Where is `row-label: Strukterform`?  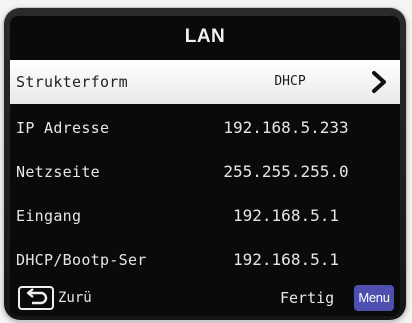 row-label: Strukterform is located at coordinates (72, 82).